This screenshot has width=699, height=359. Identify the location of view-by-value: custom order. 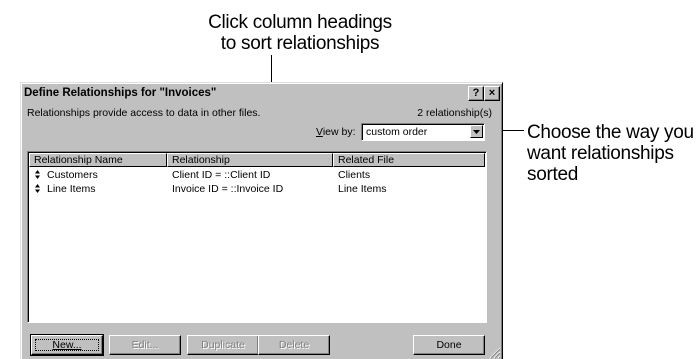
(397, 132).